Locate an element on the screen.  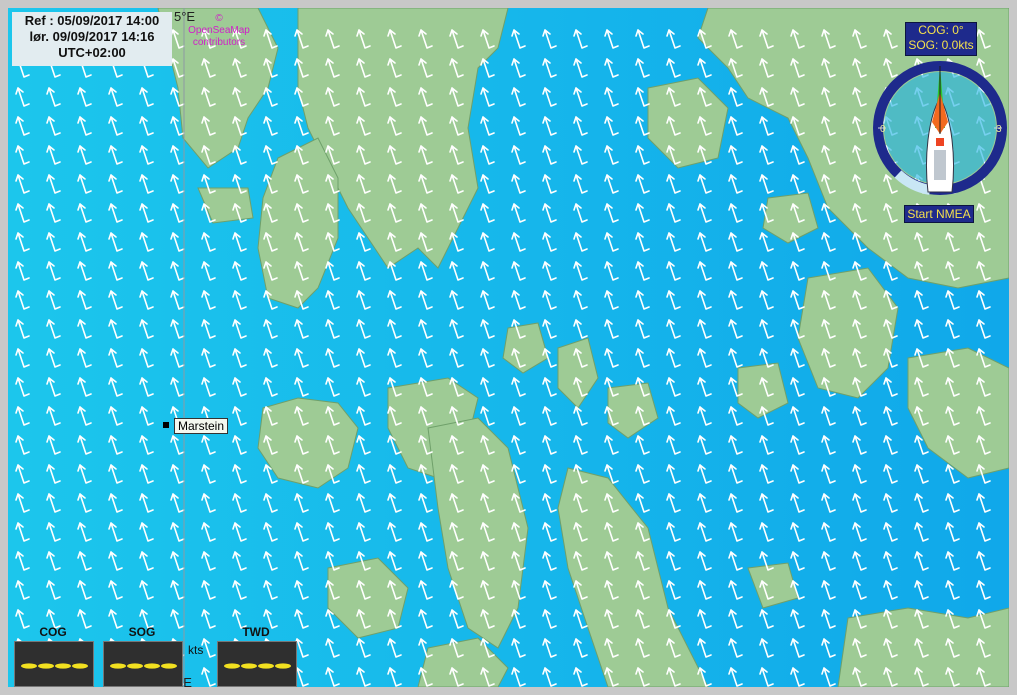
ref-time: Ref : 05/09/2017 14:00 is located at coordinates (92, 20).